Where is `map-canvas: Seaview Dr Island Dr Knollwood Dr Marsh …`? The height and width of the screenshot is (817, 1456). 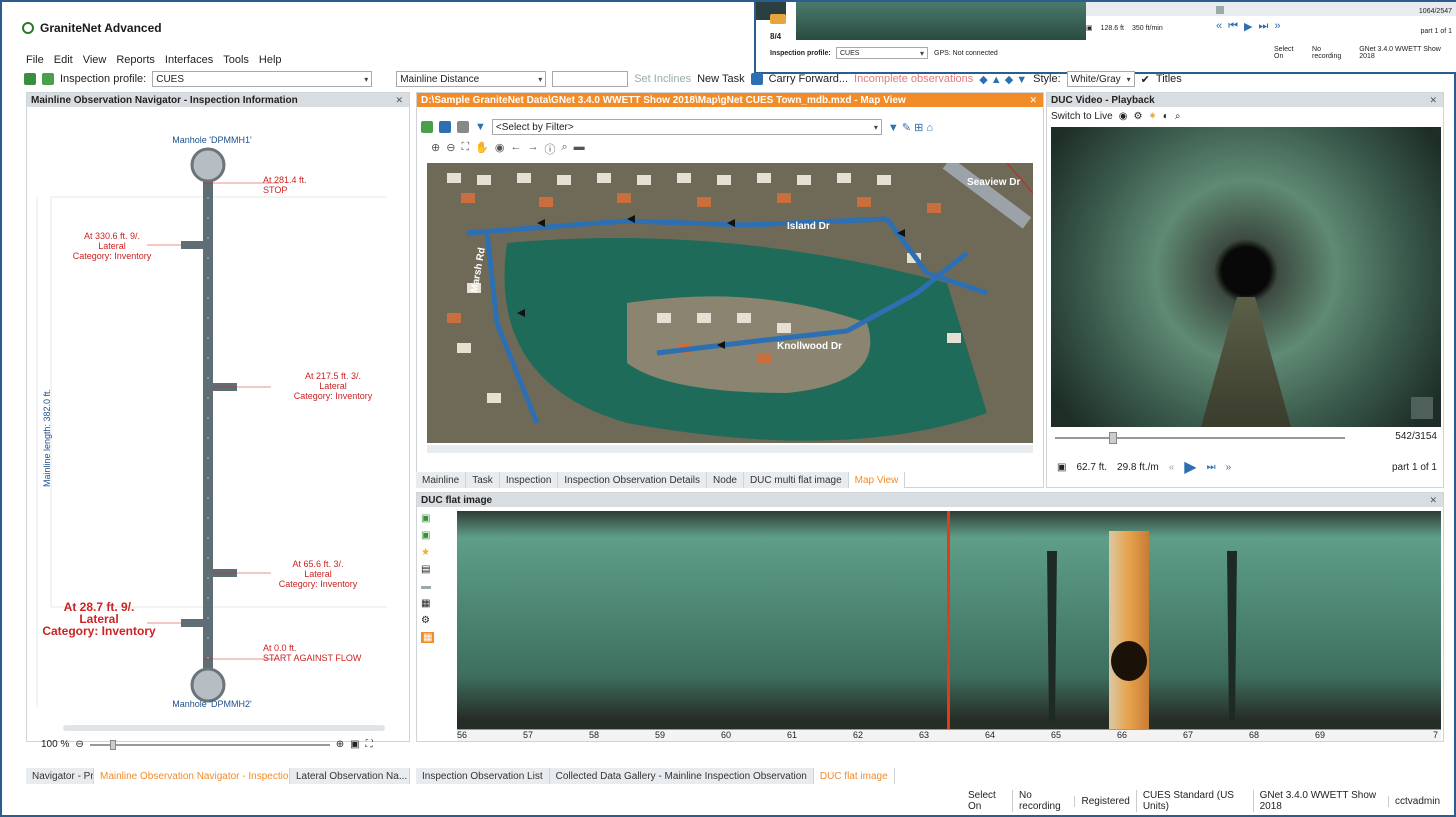
map-canvas: Seaview Dr Island Dr Knollwood Dr Marsh … is located at coordinates (730, 303).